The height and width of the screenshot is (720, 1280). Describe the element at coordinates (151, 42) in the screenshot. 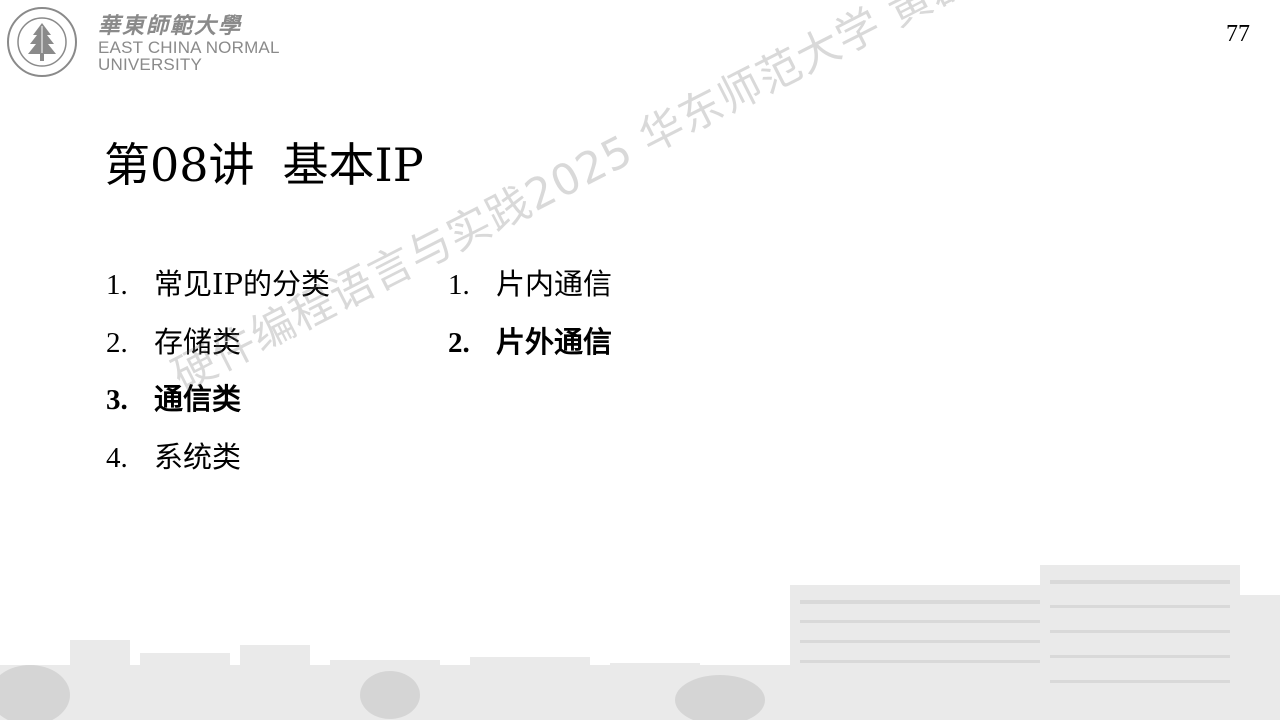

I see `university-logo: 華東師範大學 EAST CHINA NORMAL UNIVERSITY` at that location.